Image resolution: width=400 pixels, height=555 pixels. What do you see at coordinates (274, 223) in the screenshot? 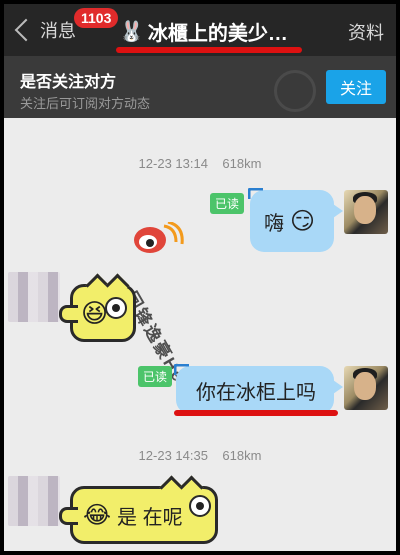
I see `message-text: 嗨` at bounding box center [274, 223].